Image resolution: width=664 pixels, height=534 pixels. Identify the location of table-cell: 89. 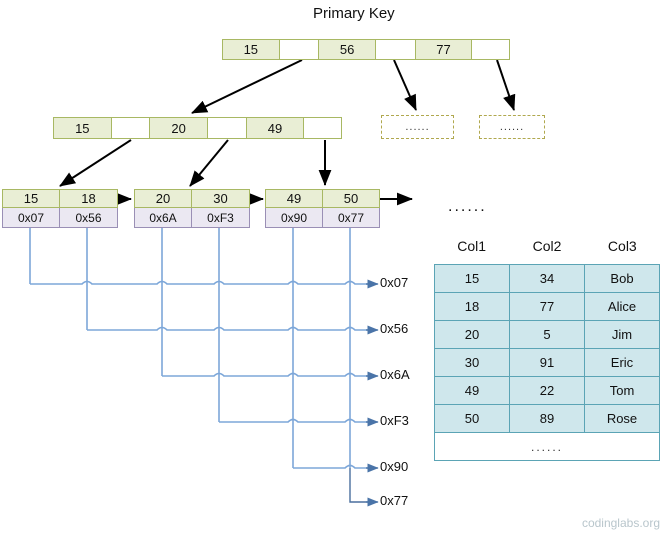
(547, 418).